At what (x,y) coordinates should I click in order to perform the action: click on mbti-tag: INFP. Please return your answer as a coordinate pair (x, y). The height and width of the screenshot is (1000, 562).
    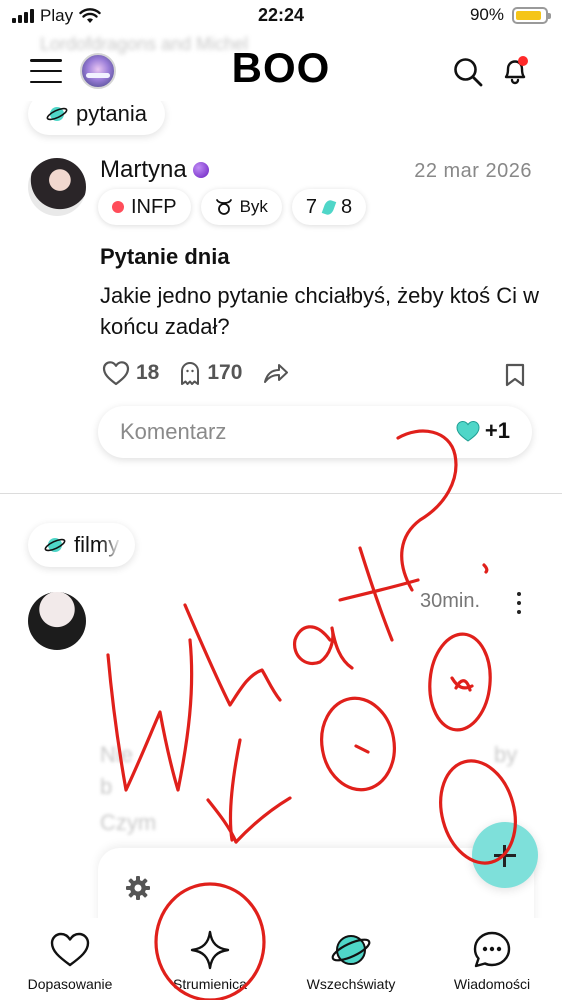
    Looking at the image, I should click on (144, 207).